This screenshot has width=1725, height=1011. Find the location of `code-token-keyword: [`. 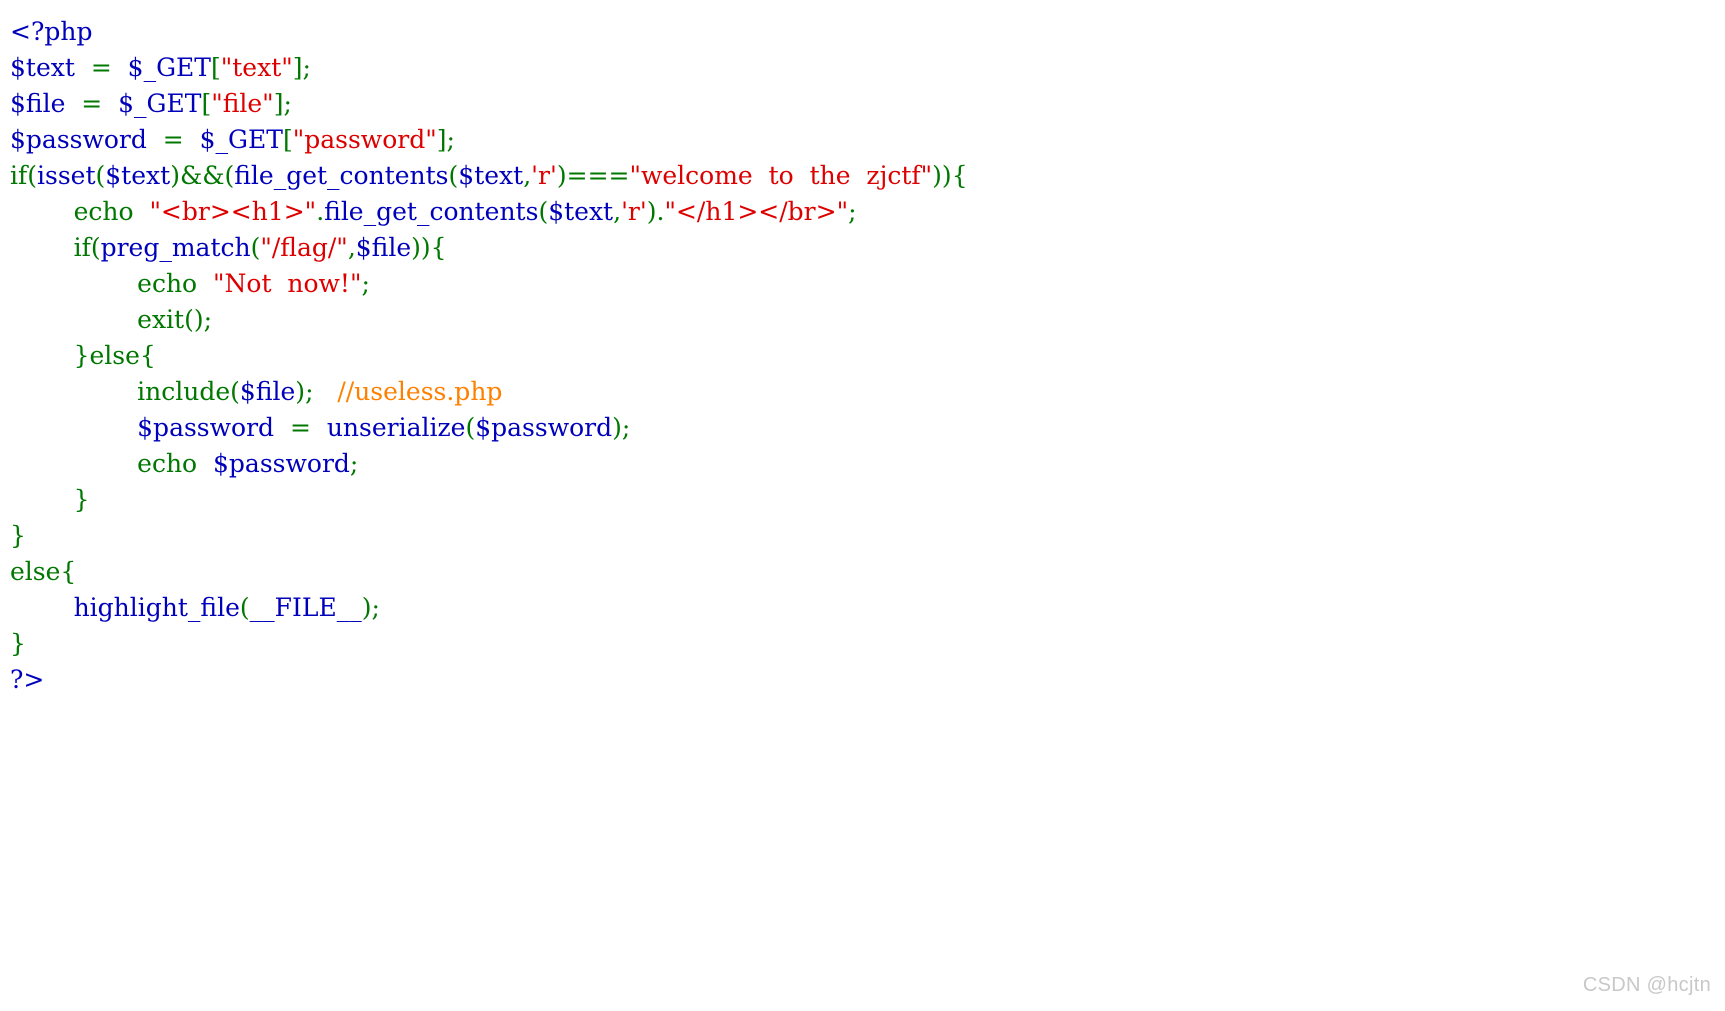

code-token-keyword: [ is located at coordinates (206, 103).